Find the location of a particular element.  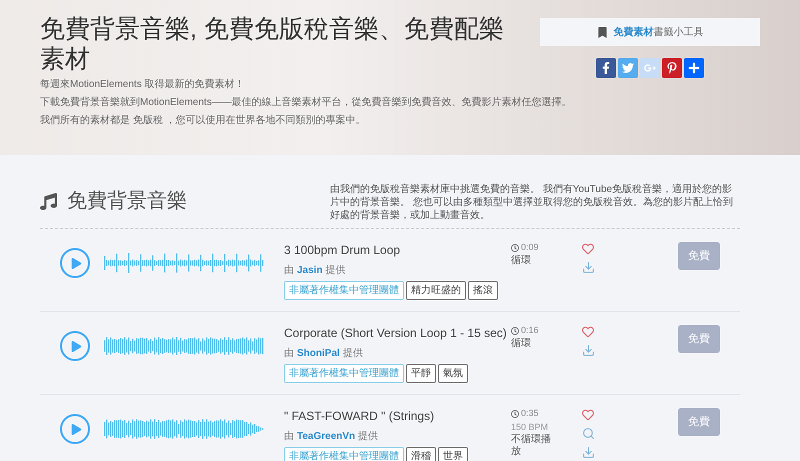

section-title: 免費背景音樂 is located at coordinates (127, 201).